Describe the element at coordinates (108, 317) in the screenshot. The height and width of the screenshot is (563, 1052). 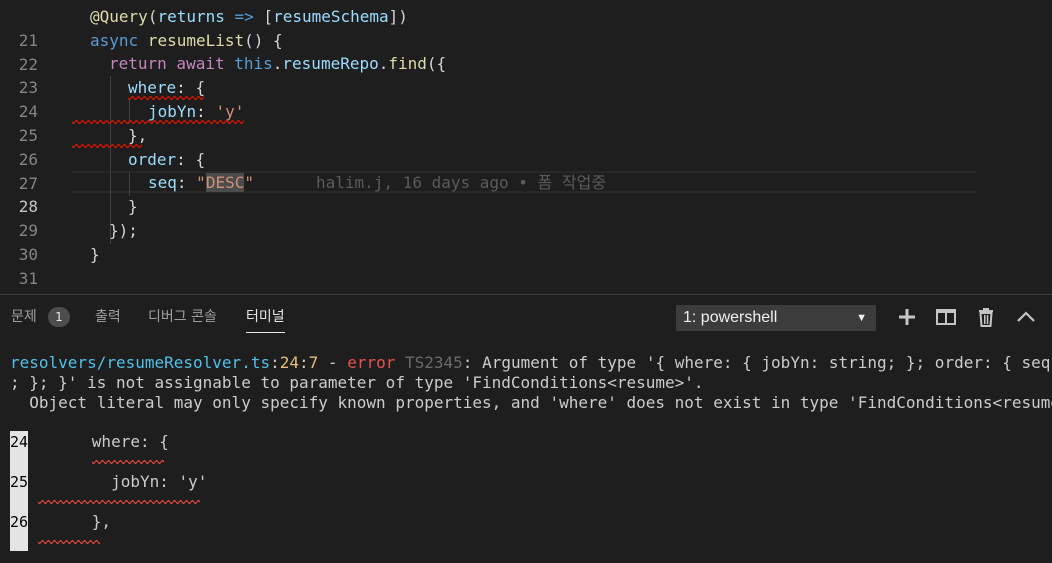
I see `tab-output: 출력` at that location.